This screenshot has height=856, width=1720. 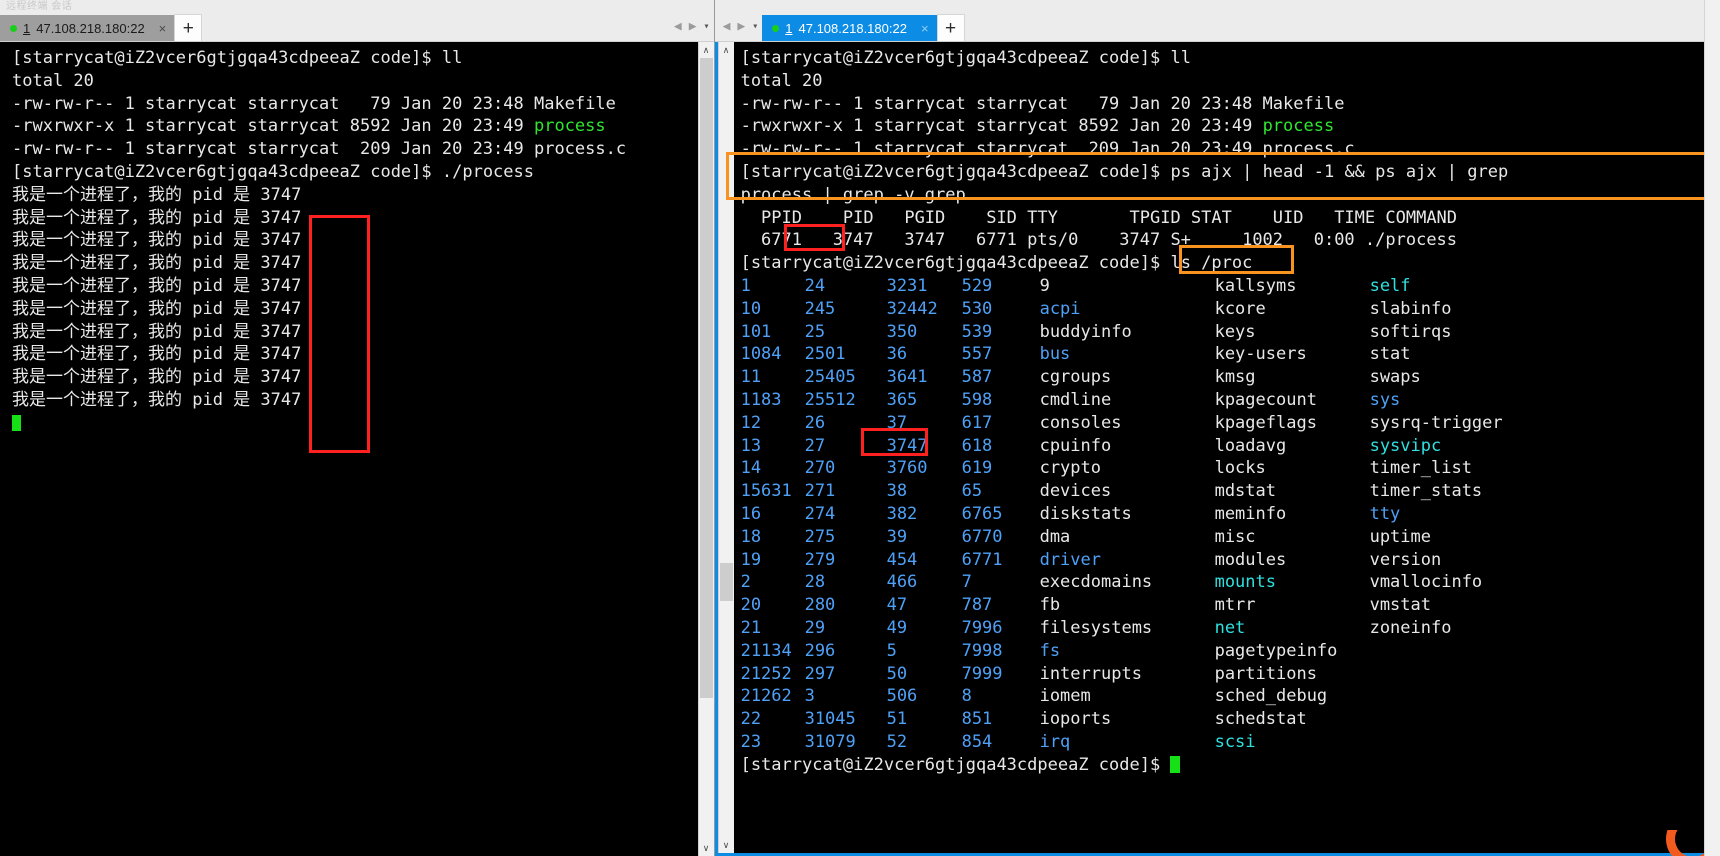 I want to click on proc-listing-cell: 7998, so click(x=982, y=650).